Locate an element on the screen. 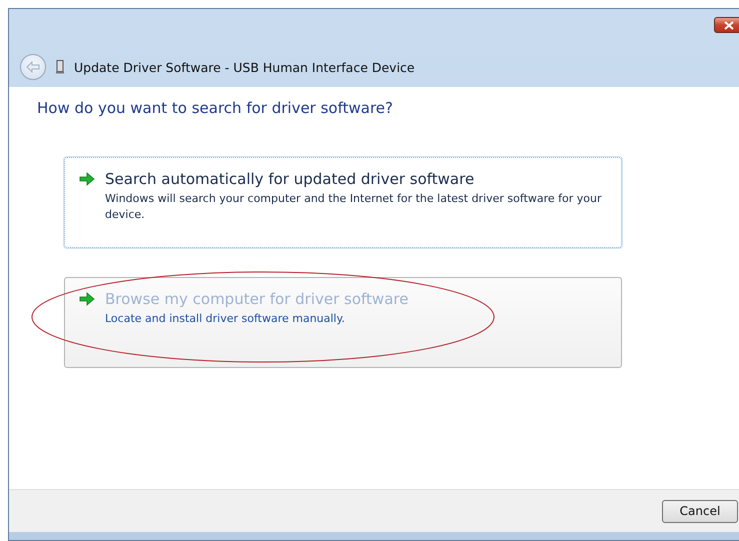 This screenshot has height=541, width=739. window-title: Update Driver Software - USB Human Interface Device is located at coordinates (244, 67).